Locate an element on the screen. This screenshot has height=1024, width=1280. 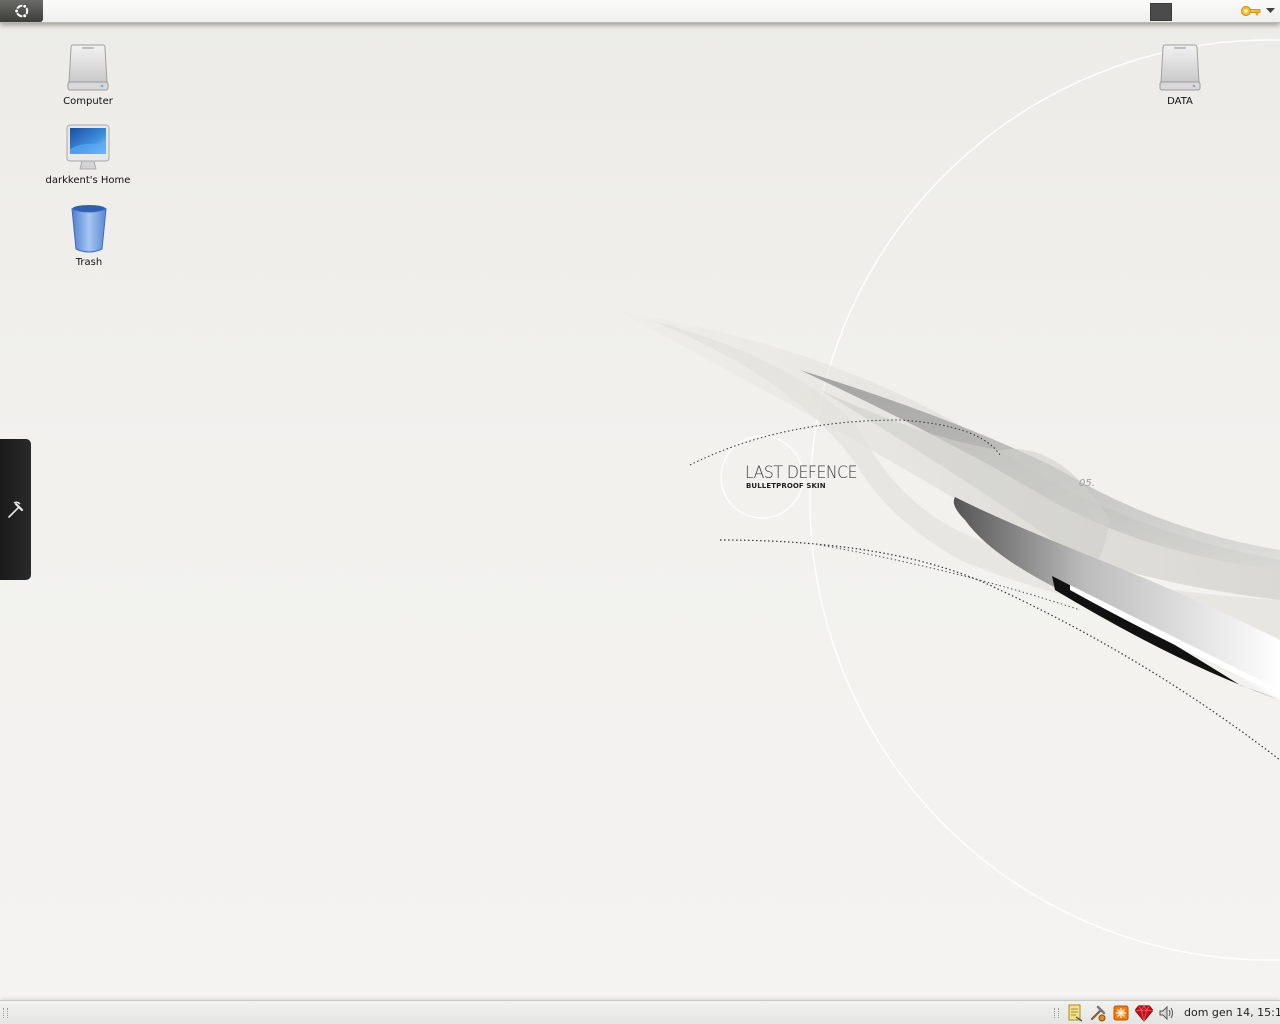
tools-icon is located at coordinates (1098, 1013).